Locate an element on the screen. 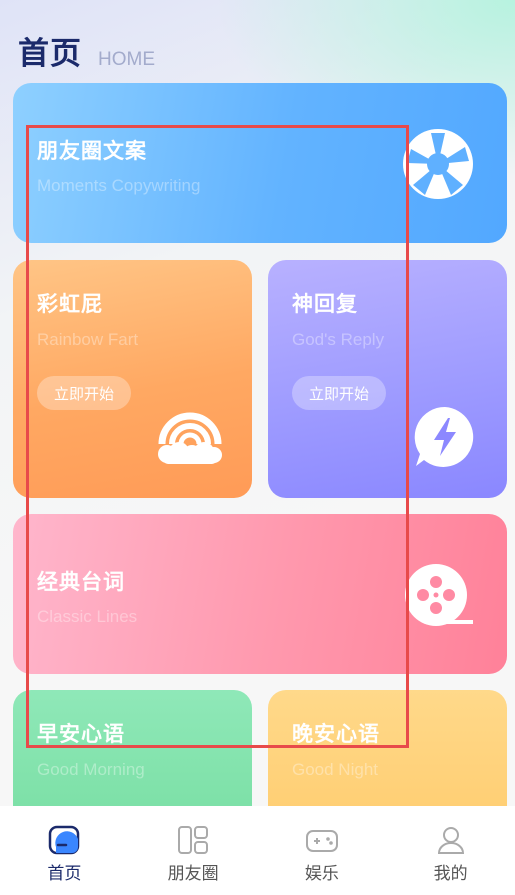  card-title: 朋友圈文案 is located at coordinates (92, 151).